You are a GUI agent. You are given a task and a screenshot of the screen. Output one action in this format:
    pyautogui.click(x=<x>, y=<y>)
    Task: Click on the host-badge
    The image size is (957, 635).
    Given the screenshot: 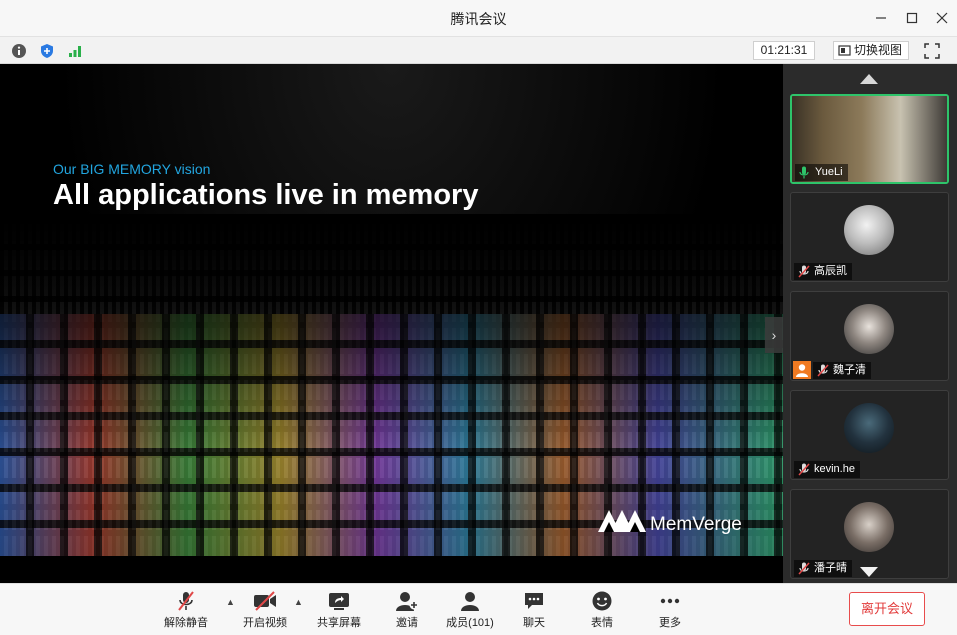 What is the action you would take?
    pyautogui.click(x=802, y=370)
    